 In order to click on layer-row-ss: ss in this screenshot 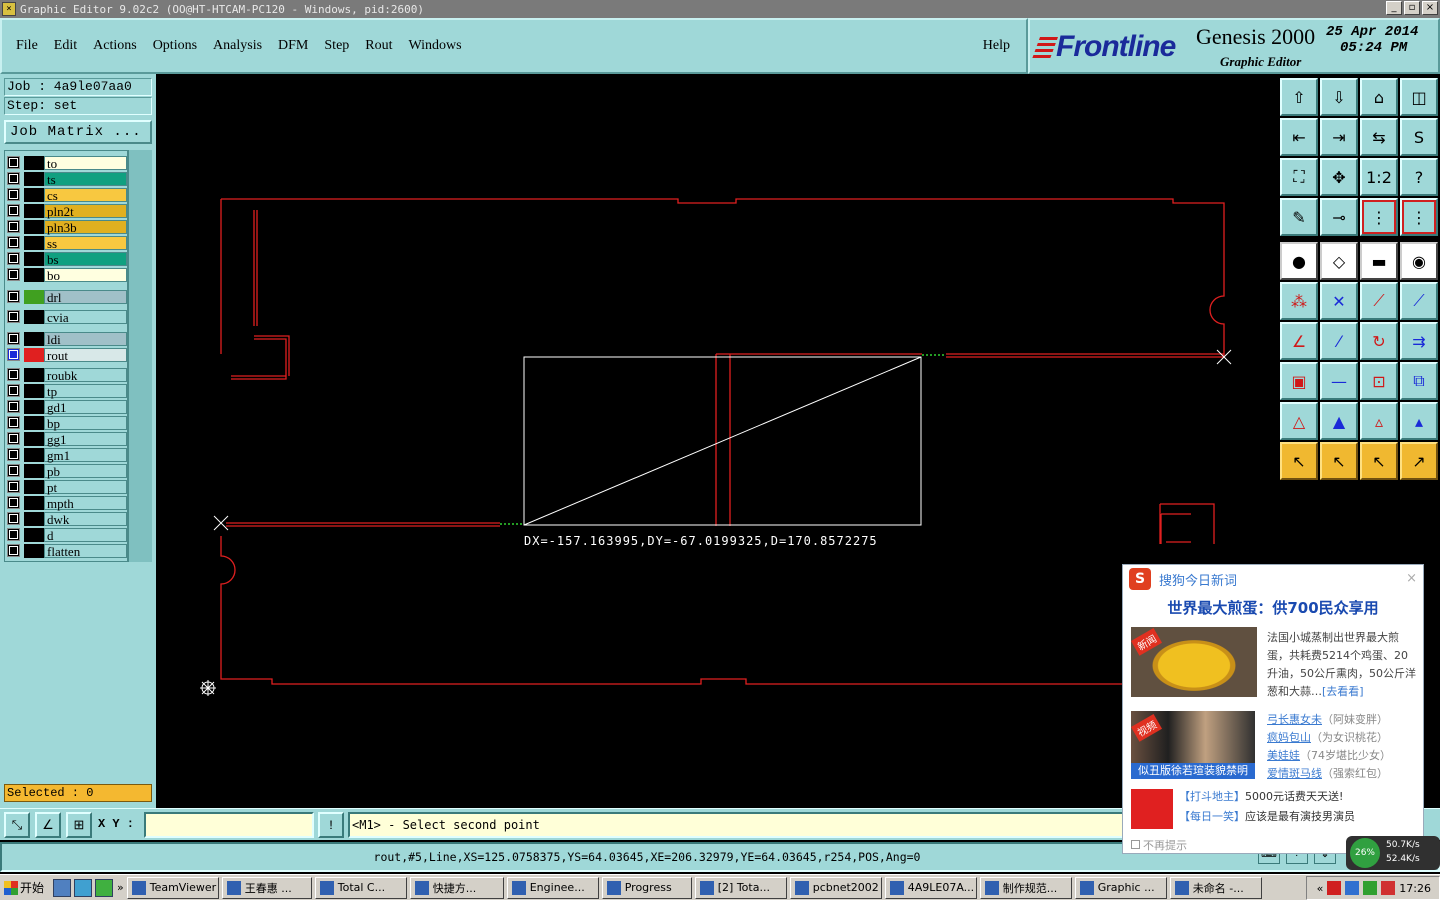, I will do `click(67, 242)`.